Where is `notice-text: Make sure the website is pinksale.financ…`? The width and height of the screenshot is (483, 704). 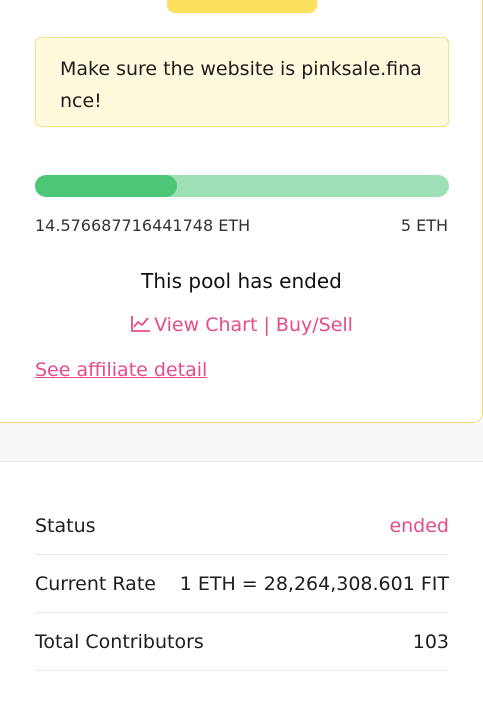 notice-text: Make sure the website is pinksale.financ… is located at coordinates (241, 85).